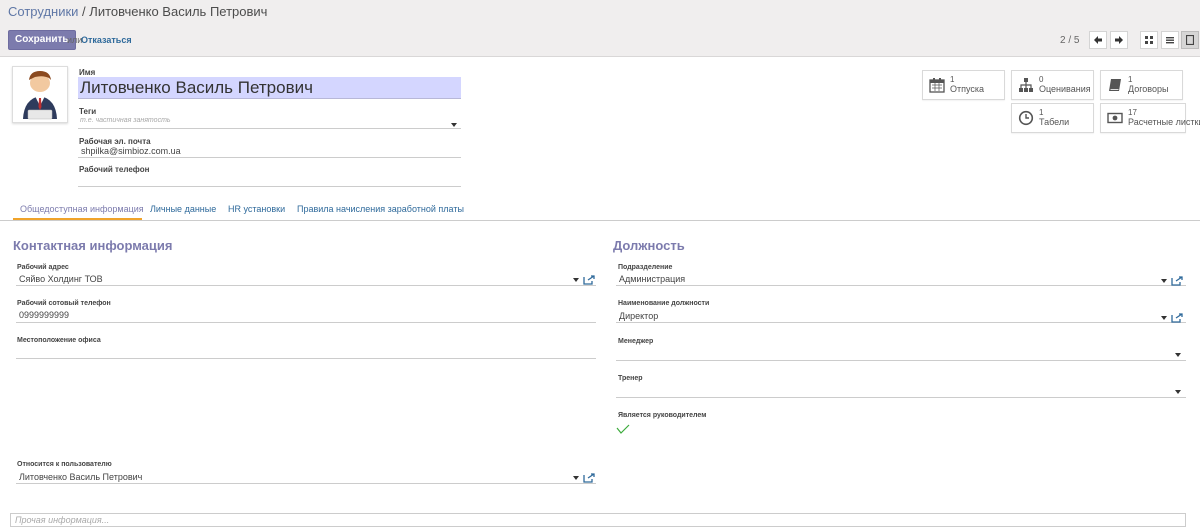  I want to click on kanban-icon, so click(1149, 40).